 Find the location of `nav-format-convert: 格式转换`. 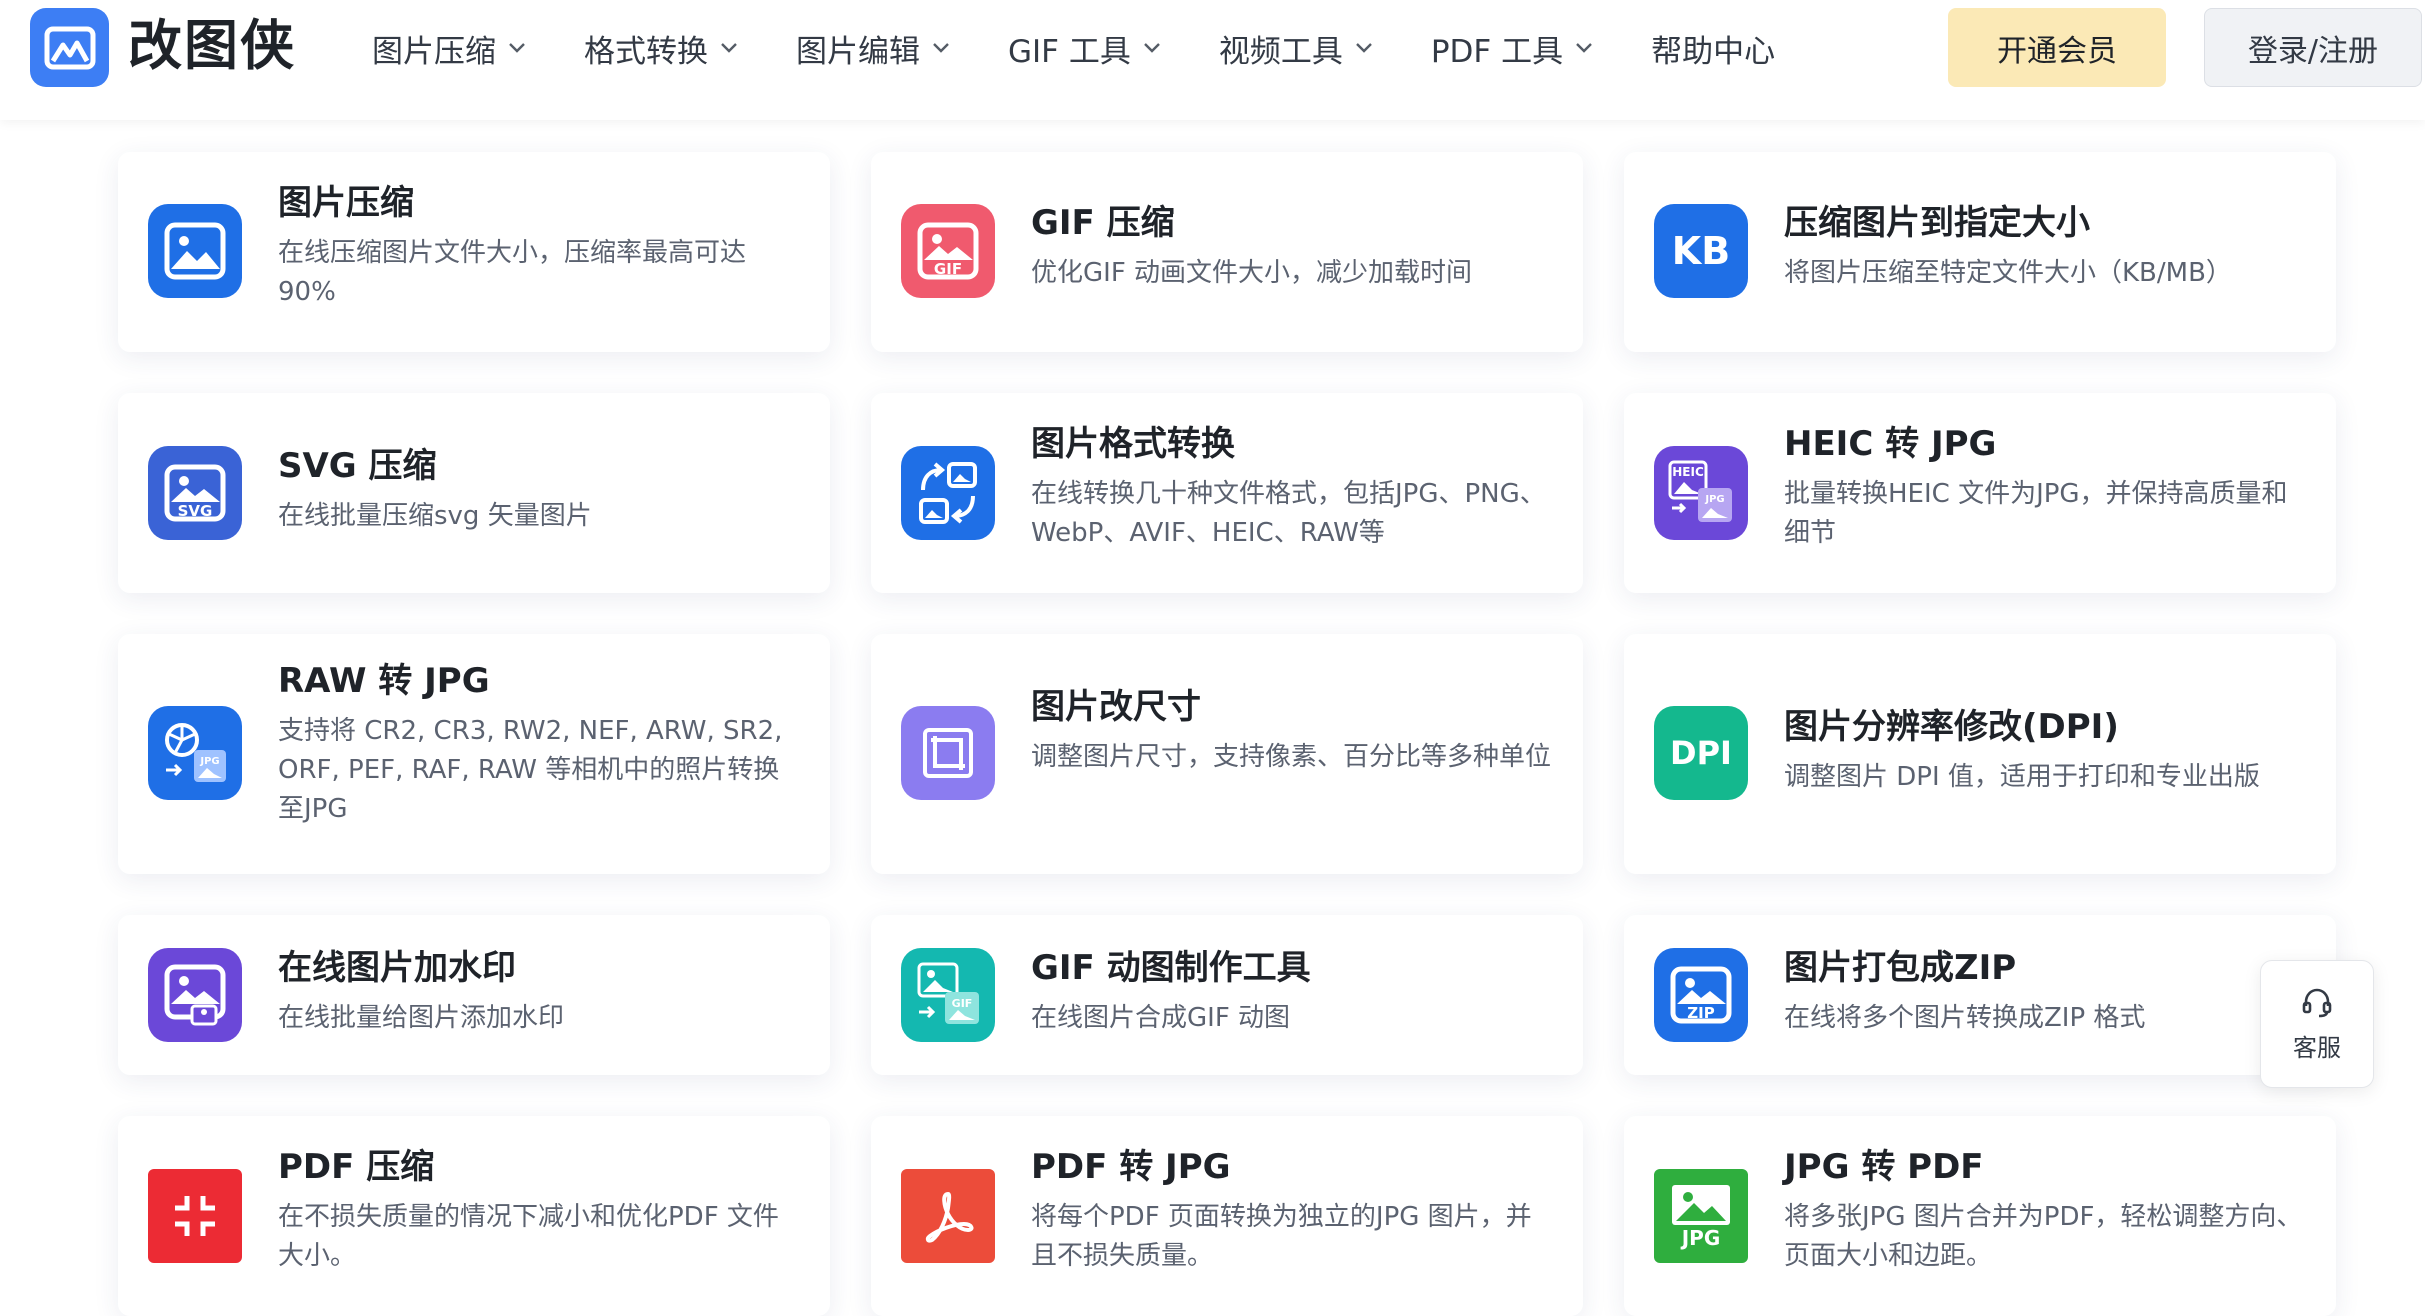

nav-format-convert: 格式转换 is located at coordinates (661, 48).